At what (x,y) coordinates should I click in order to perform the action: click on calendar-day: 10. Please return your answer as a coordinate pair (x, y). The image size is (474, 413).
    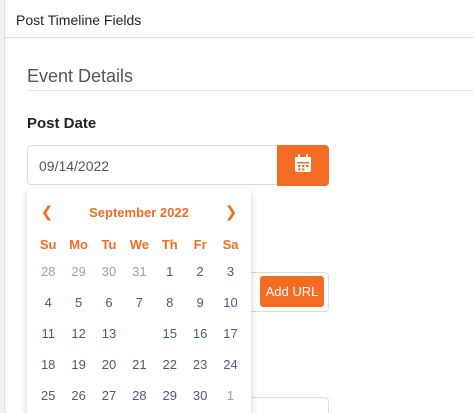
    Looking at the image, I should click on (230, 307).